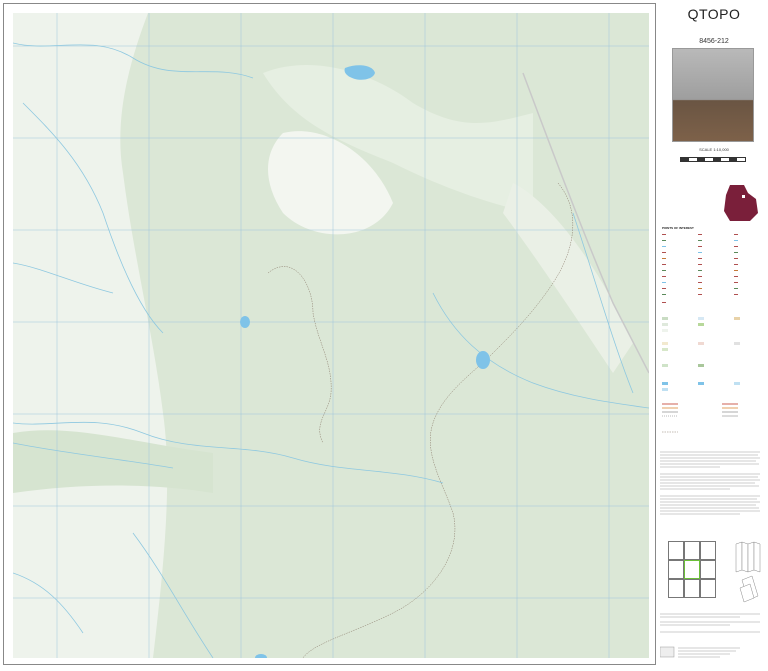 This screenshot has height=671, width=768. What do you see at coordinates (701, 333) in the screenshot?
I see `legend-symbols` at bounding box center [701, 333].